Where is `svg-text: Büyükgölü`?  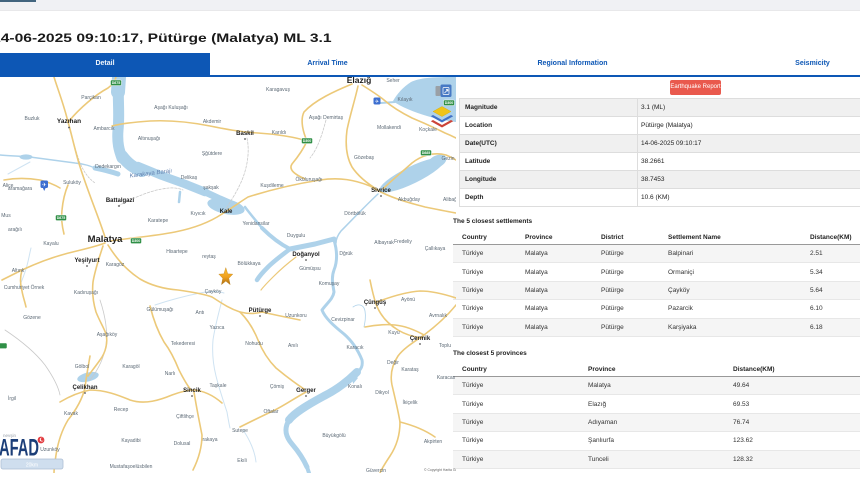 svg-text: Büyükgölü is located at coordinates (334, 436).